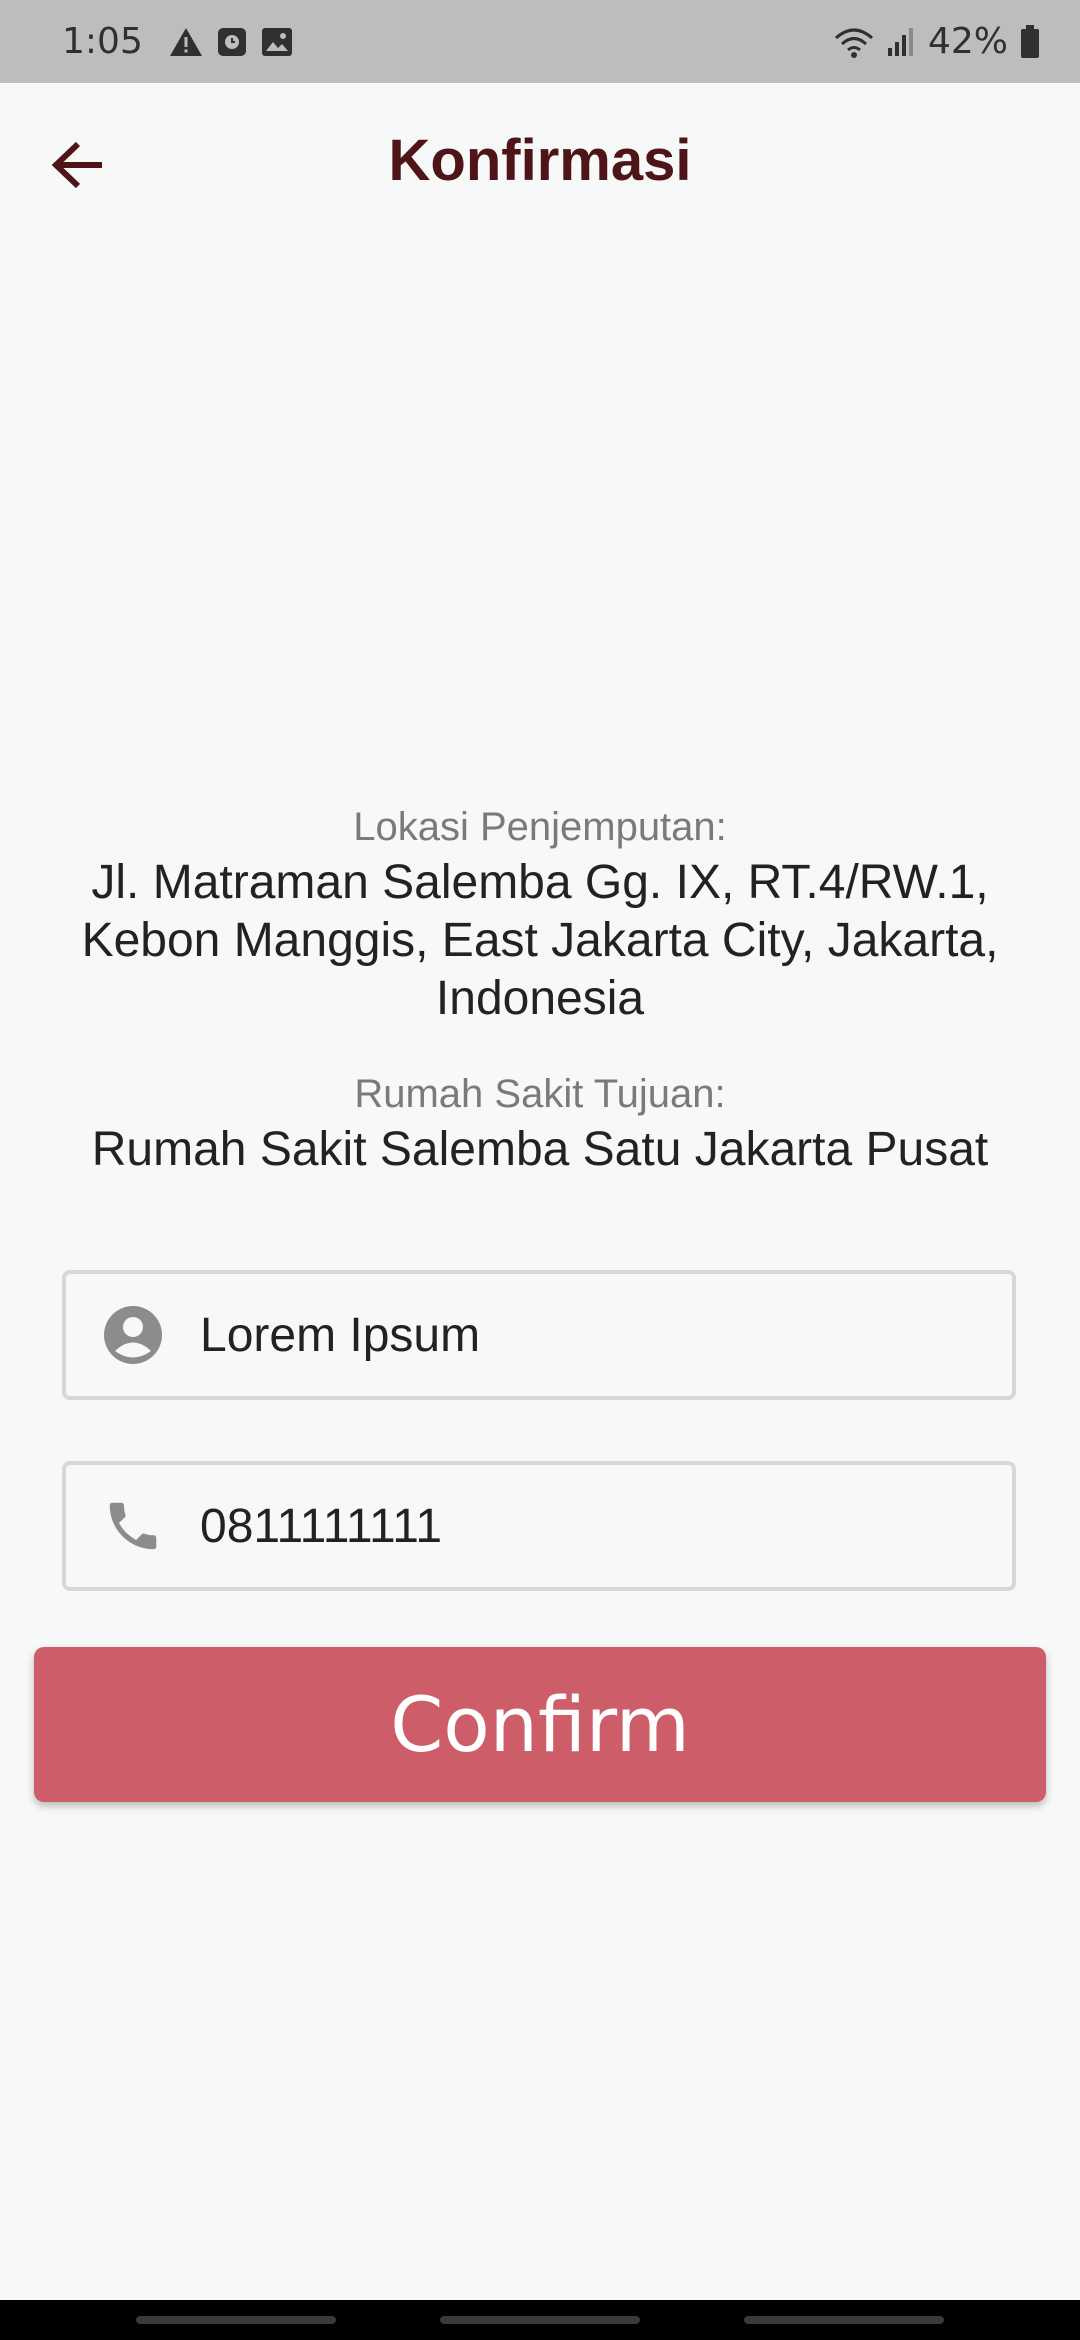  I want to click on pickup-label: Lokasi Penjemputan:, so click(540, 827).